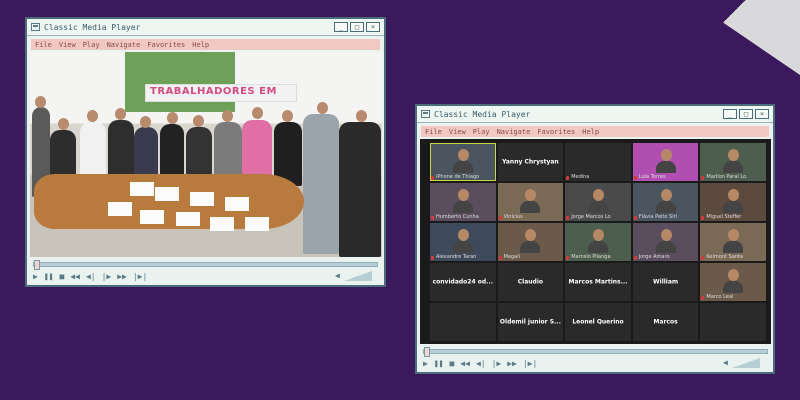 The width and height of the screenshot is (800, 400). I want to click on participant-tile: Claudio, so click(530, 282).